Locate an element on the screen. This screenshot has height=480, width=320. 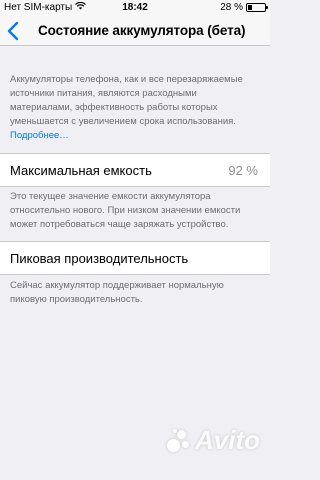
max-capacity-label: Максимальная емкость is located at coordinates (81, 170).